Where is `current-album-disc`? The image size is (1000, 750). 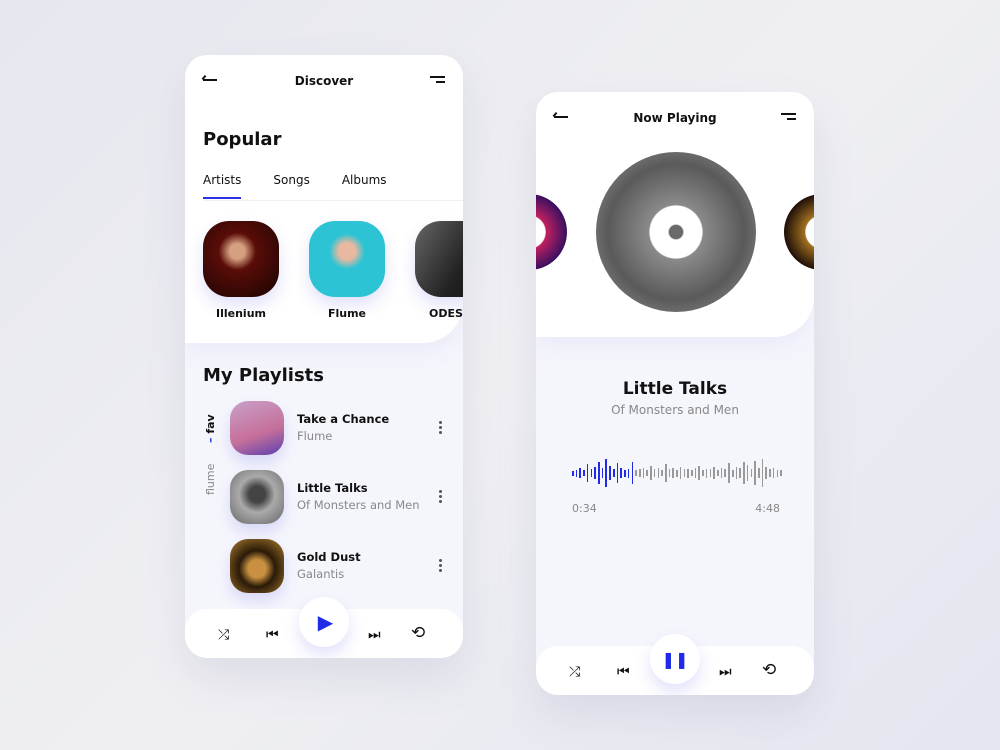
current-album-disc is located at coordinates (676, 232).